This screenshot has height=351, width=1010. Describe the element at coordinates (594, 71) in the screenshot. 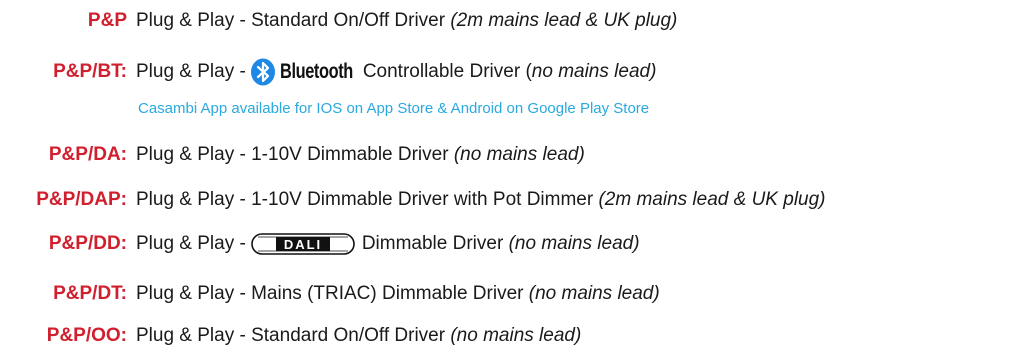

I see `product-note: no mains lead)` at that location.